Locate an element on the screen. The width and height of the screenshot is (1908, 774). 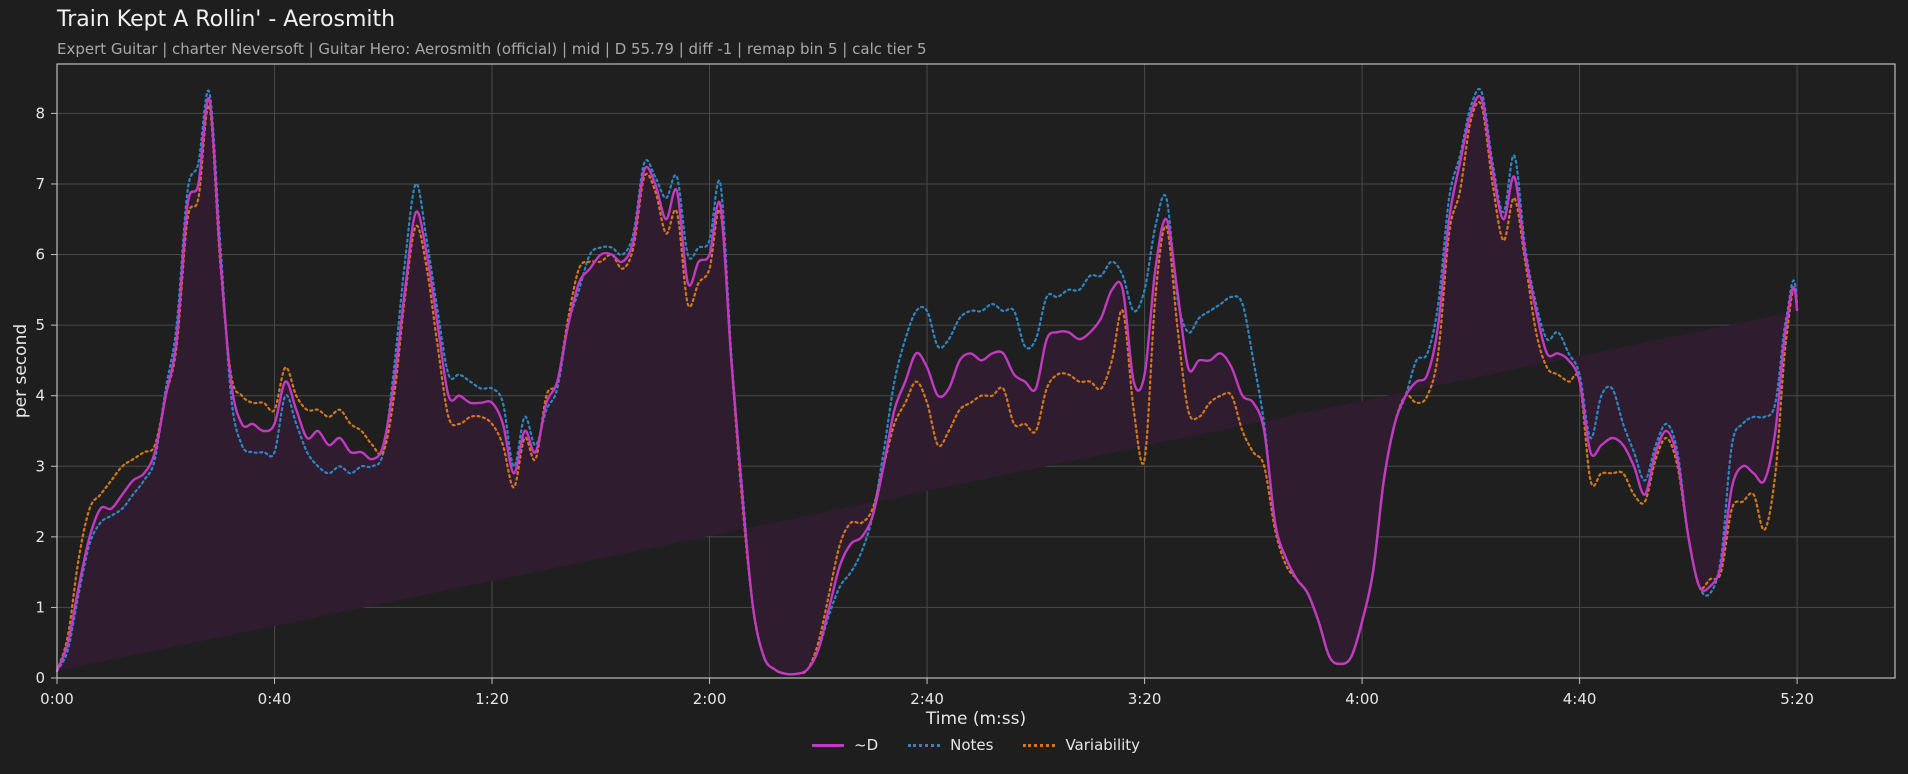
y-tick-label: 0 is located at coordinates (40, 678).